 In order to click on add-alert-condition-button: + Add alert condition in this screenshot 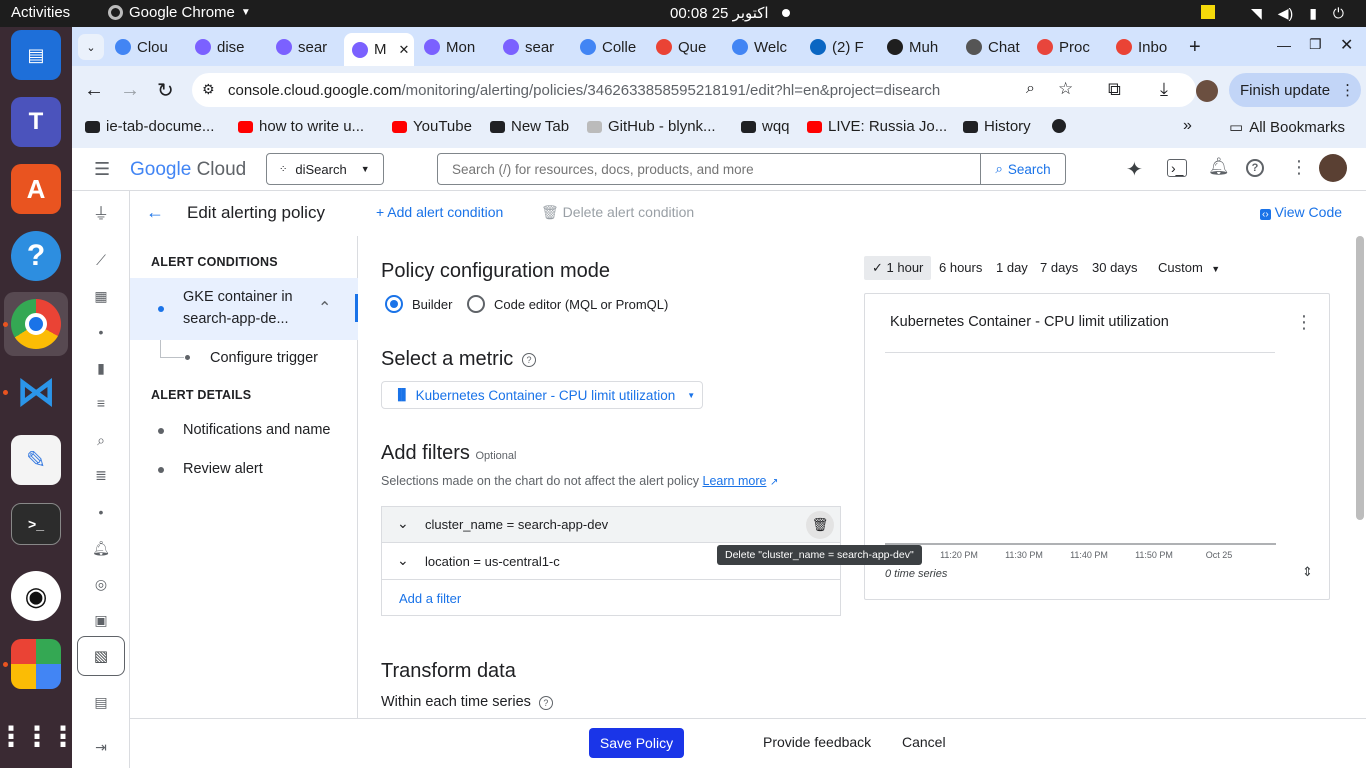, I will do `click(439, 212)`.